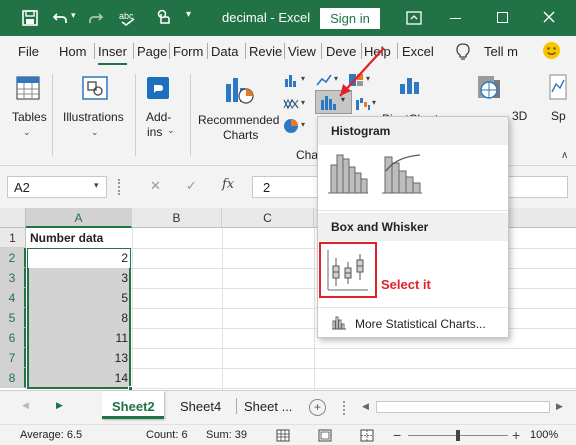  What do you see at coordinates (13, 238) in the screenshot?
I see `row-header: 1` at bounding box center [13, 238].